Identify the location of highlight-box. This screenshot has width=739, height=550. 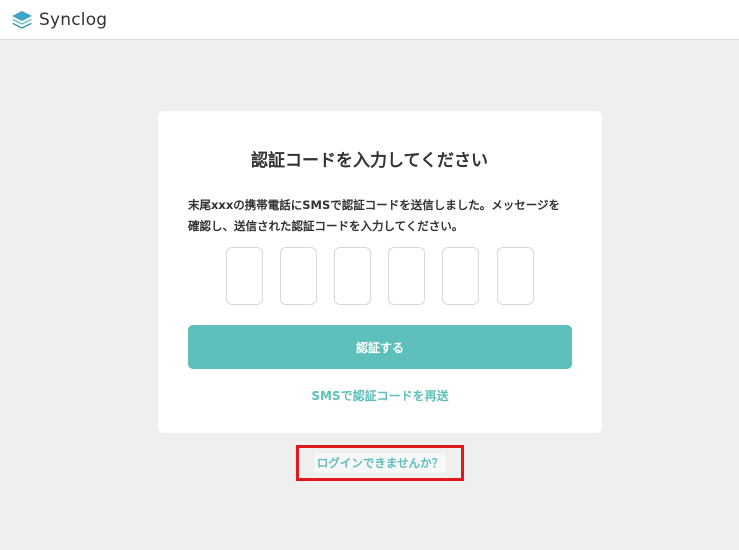
(380, 463).